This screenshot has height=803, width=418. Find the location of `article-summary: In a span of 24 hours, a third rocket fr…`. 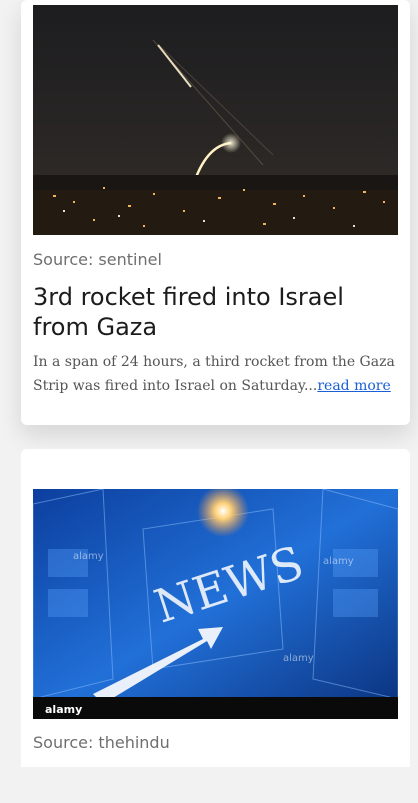

article-summary: In a span of 24 hours, a third rocket fr… is located at coordinates (215, 374).